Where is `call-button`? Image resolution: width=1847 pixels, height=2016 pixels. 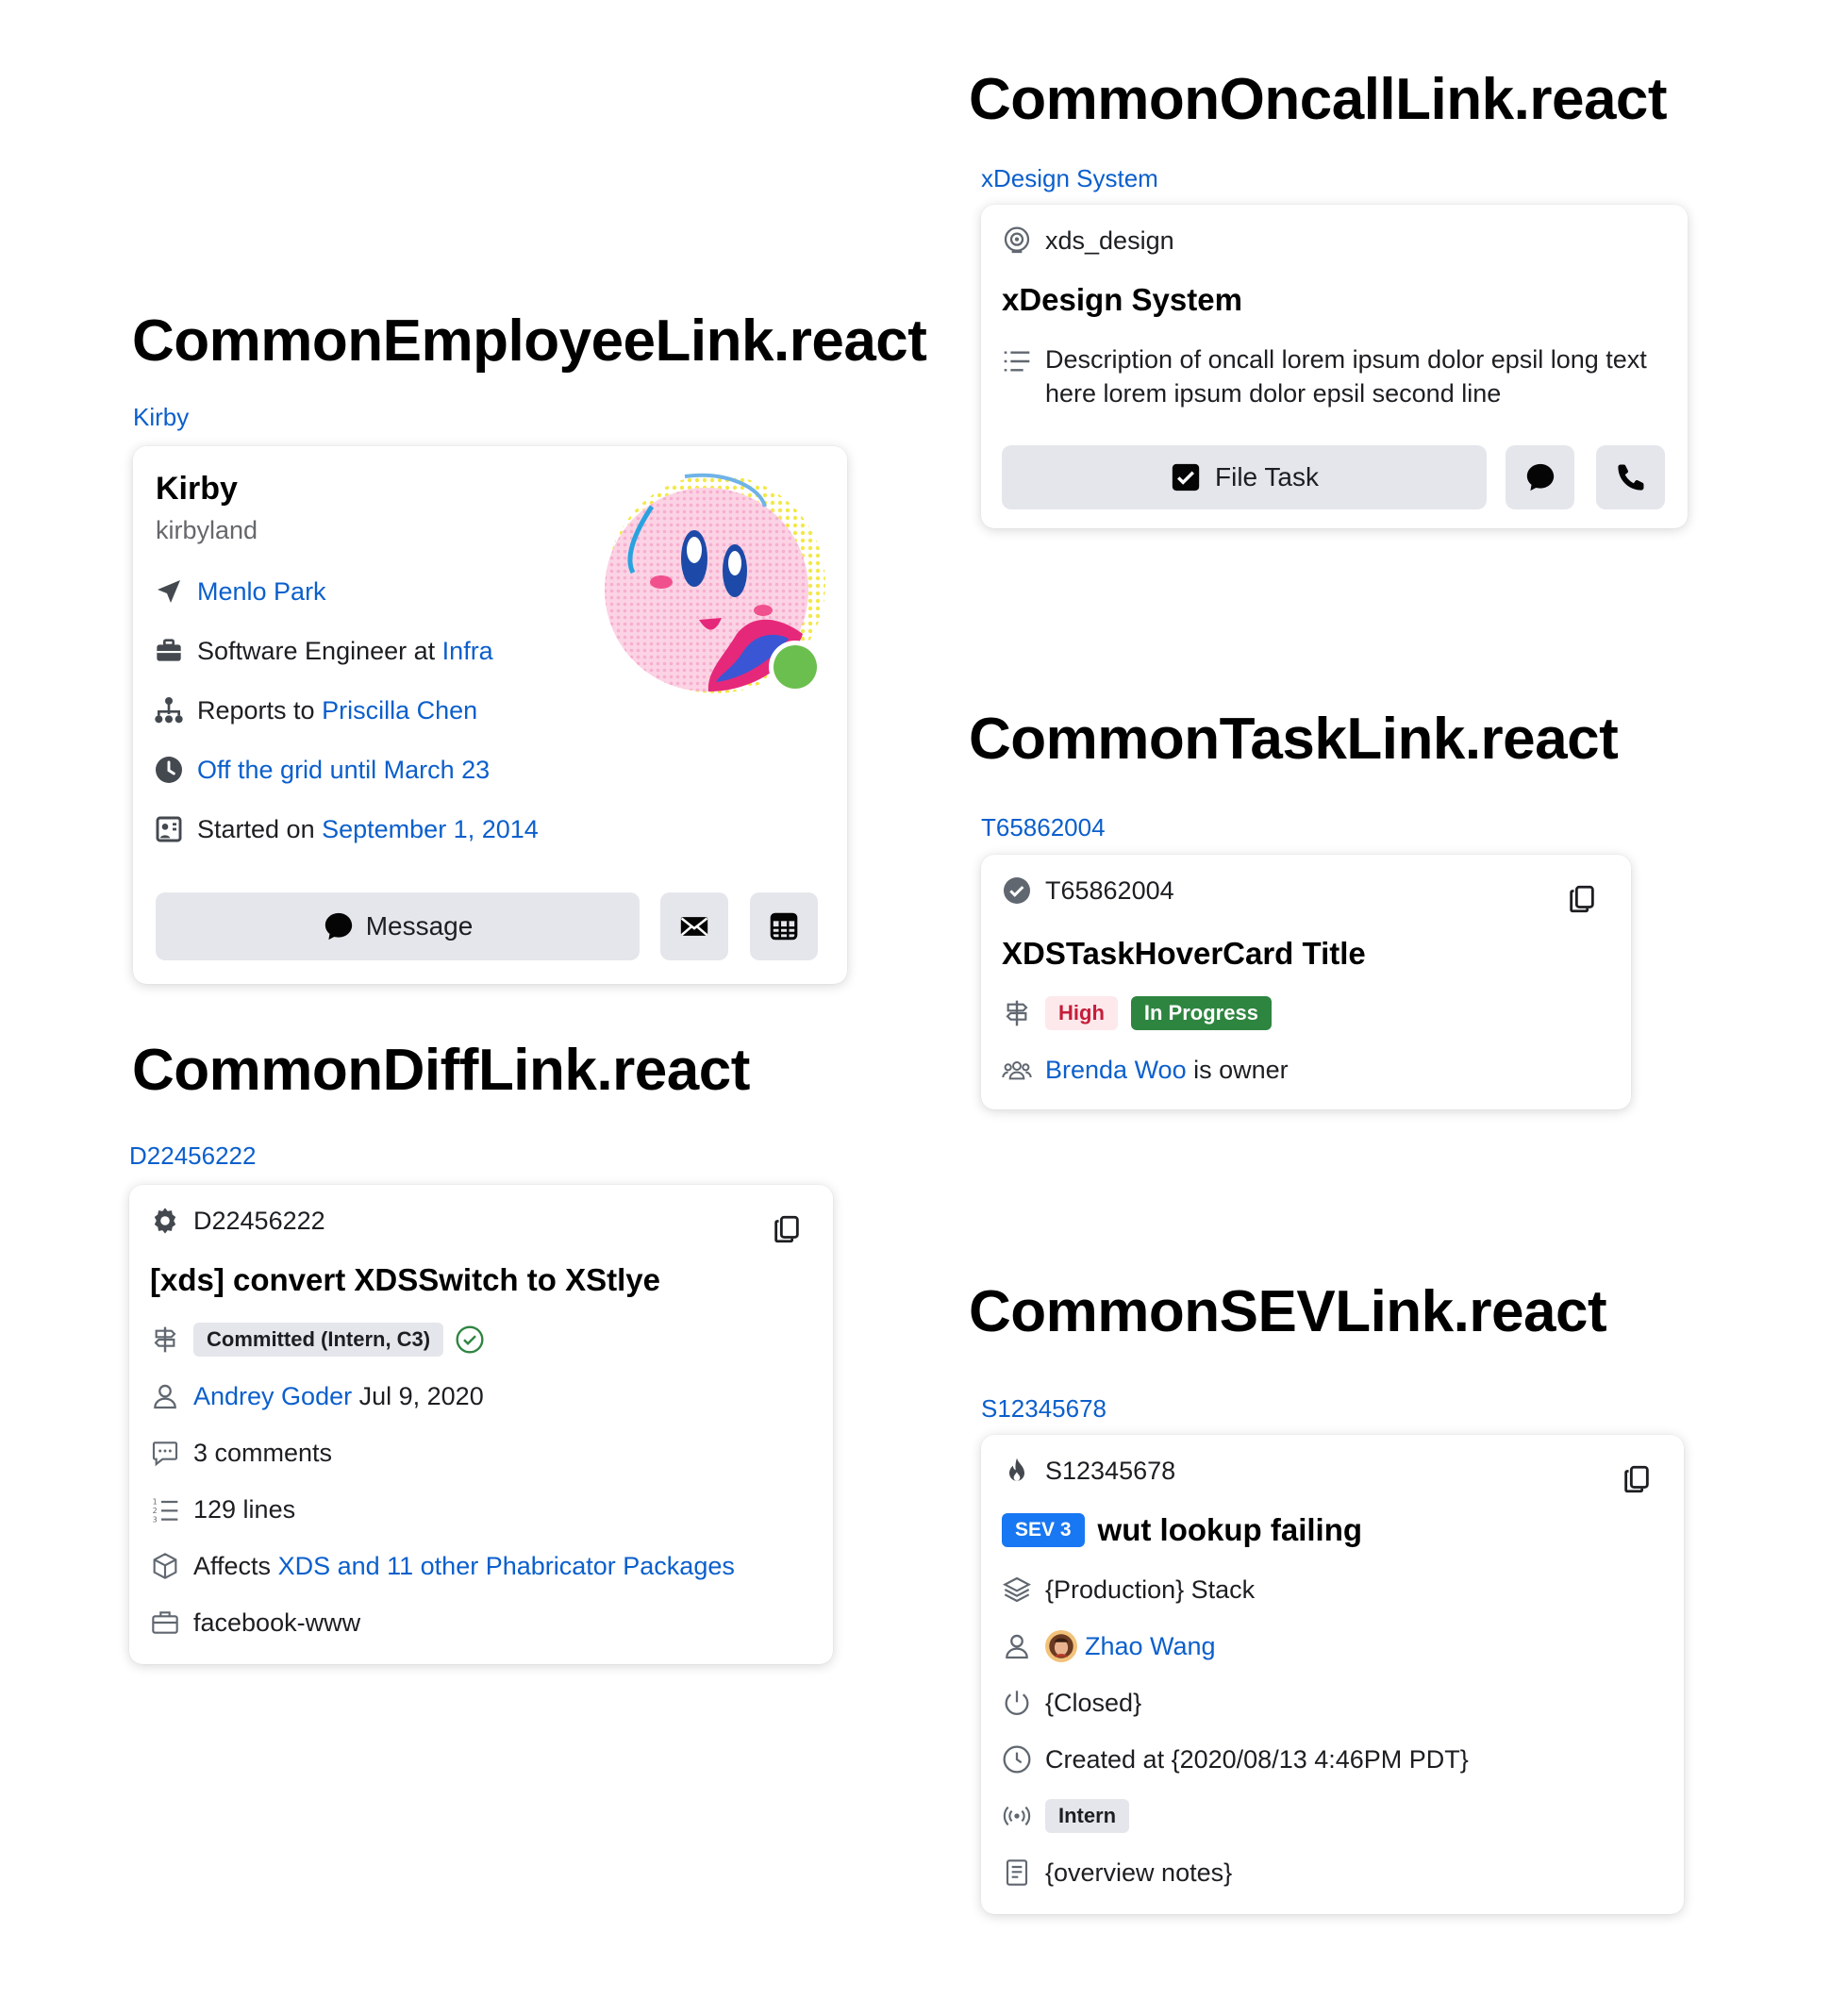 call-button is located at coordinates (1630, 477).